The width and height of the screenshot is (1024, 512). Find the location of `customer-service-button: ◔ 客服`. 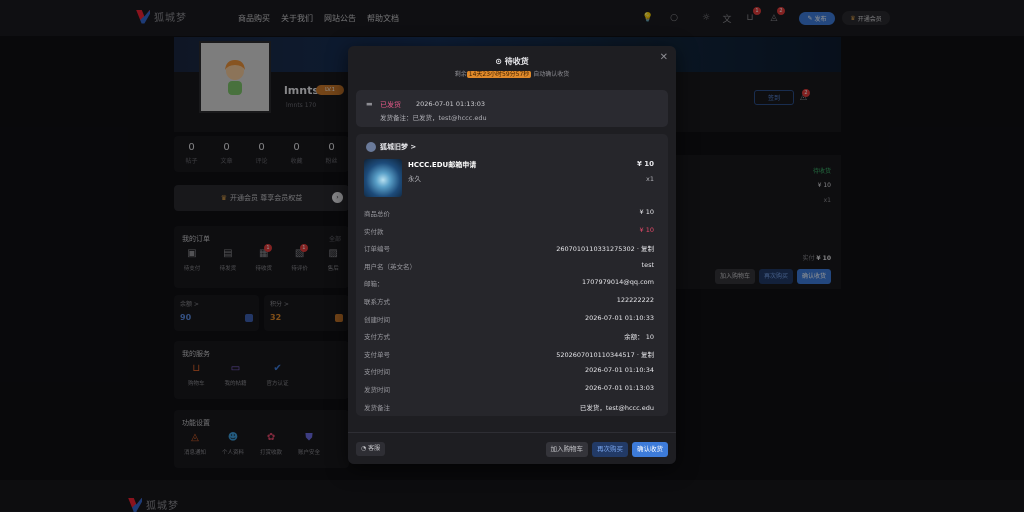

customer-service-button: ◔ 客服 is located at coordinates (371, 449).